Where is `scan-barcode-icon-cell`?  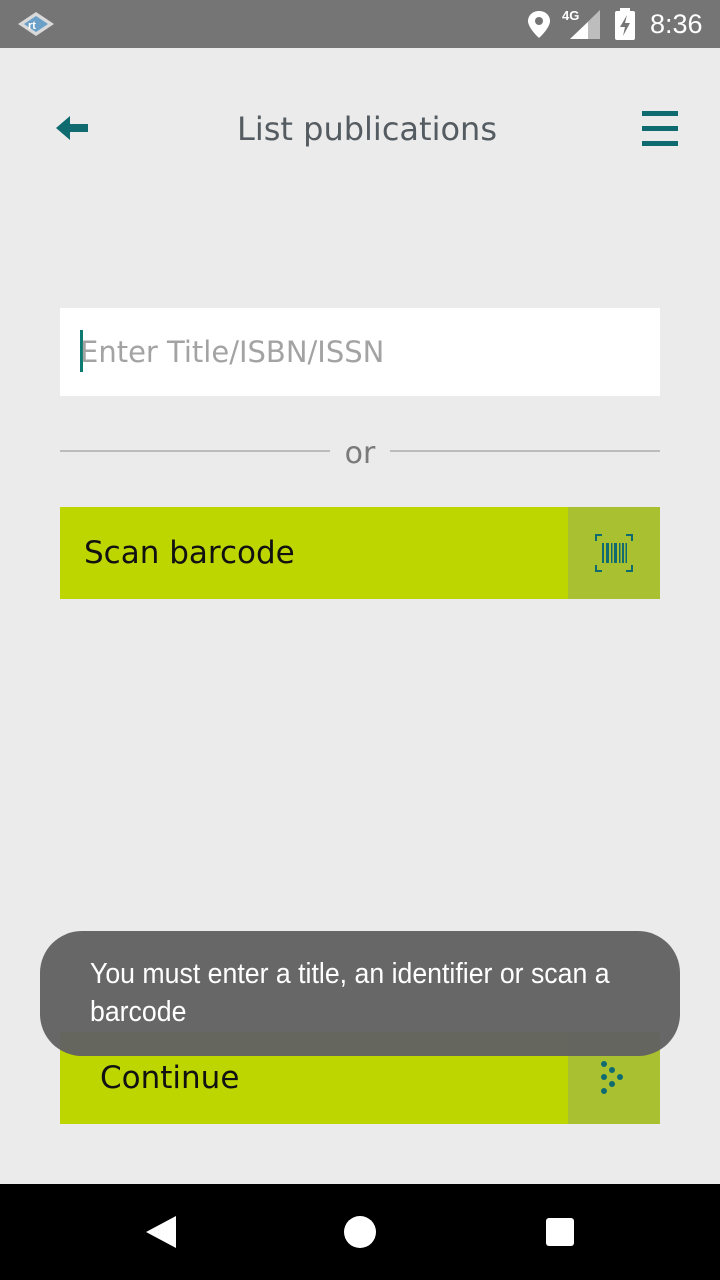 scan-barcode-icon-cell is located at coordinates (614, 553).